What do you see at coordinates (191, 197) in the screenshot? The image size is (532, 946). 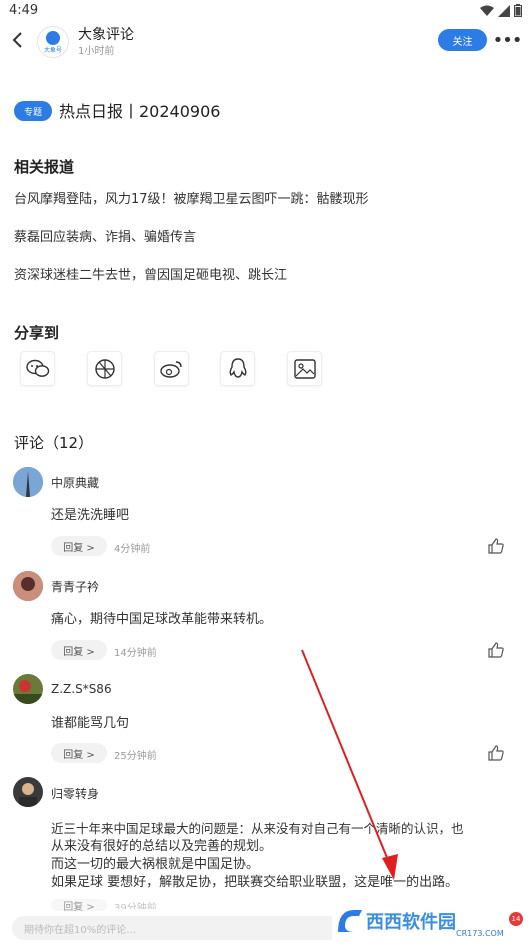 I see `related-item: 台风摩羯登陆，风力17级！被摩羯卫星云图吓一跳：骷髅现形` at bounding box center [191, 197].